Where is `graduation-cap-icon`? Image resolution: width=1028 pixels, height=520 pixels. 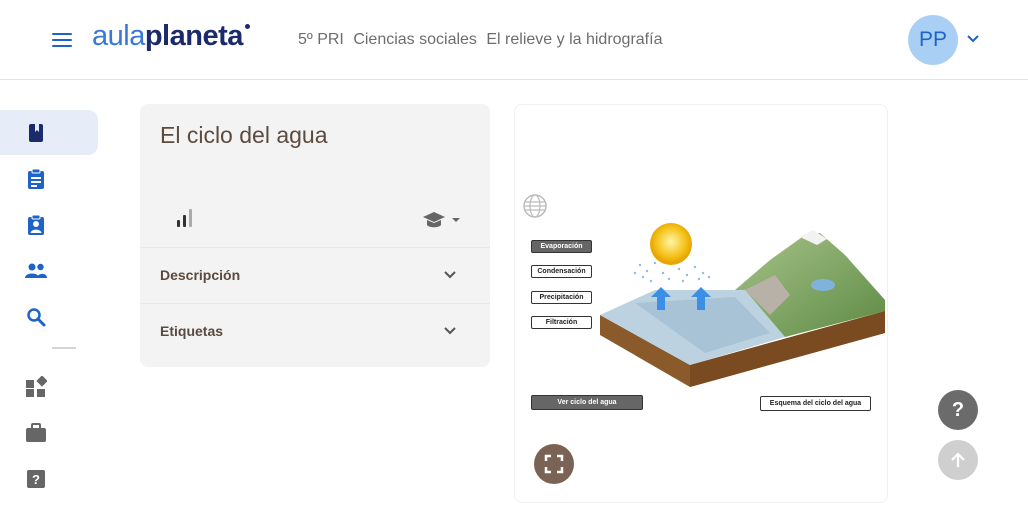
graduation-cap-icon is located at coordinates (441, 220).